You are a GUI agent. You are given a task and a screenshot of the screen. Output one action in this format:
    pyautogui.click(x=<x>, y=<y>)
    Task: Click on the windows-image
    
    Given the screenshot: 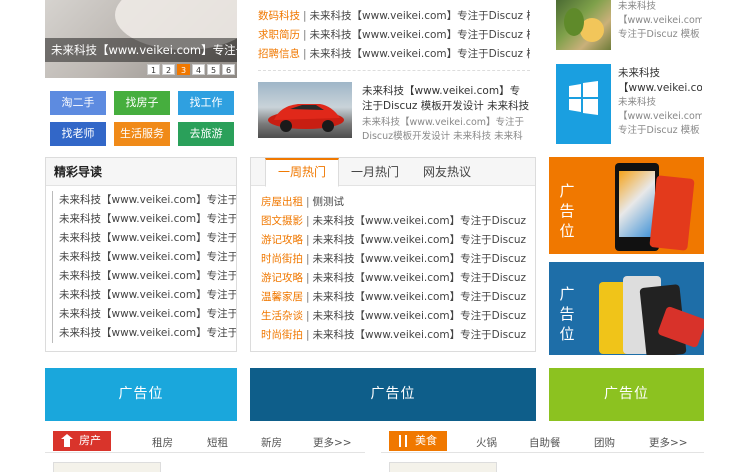 What is the action you would take?
    pyautogui.click(x=583, y=104)
    